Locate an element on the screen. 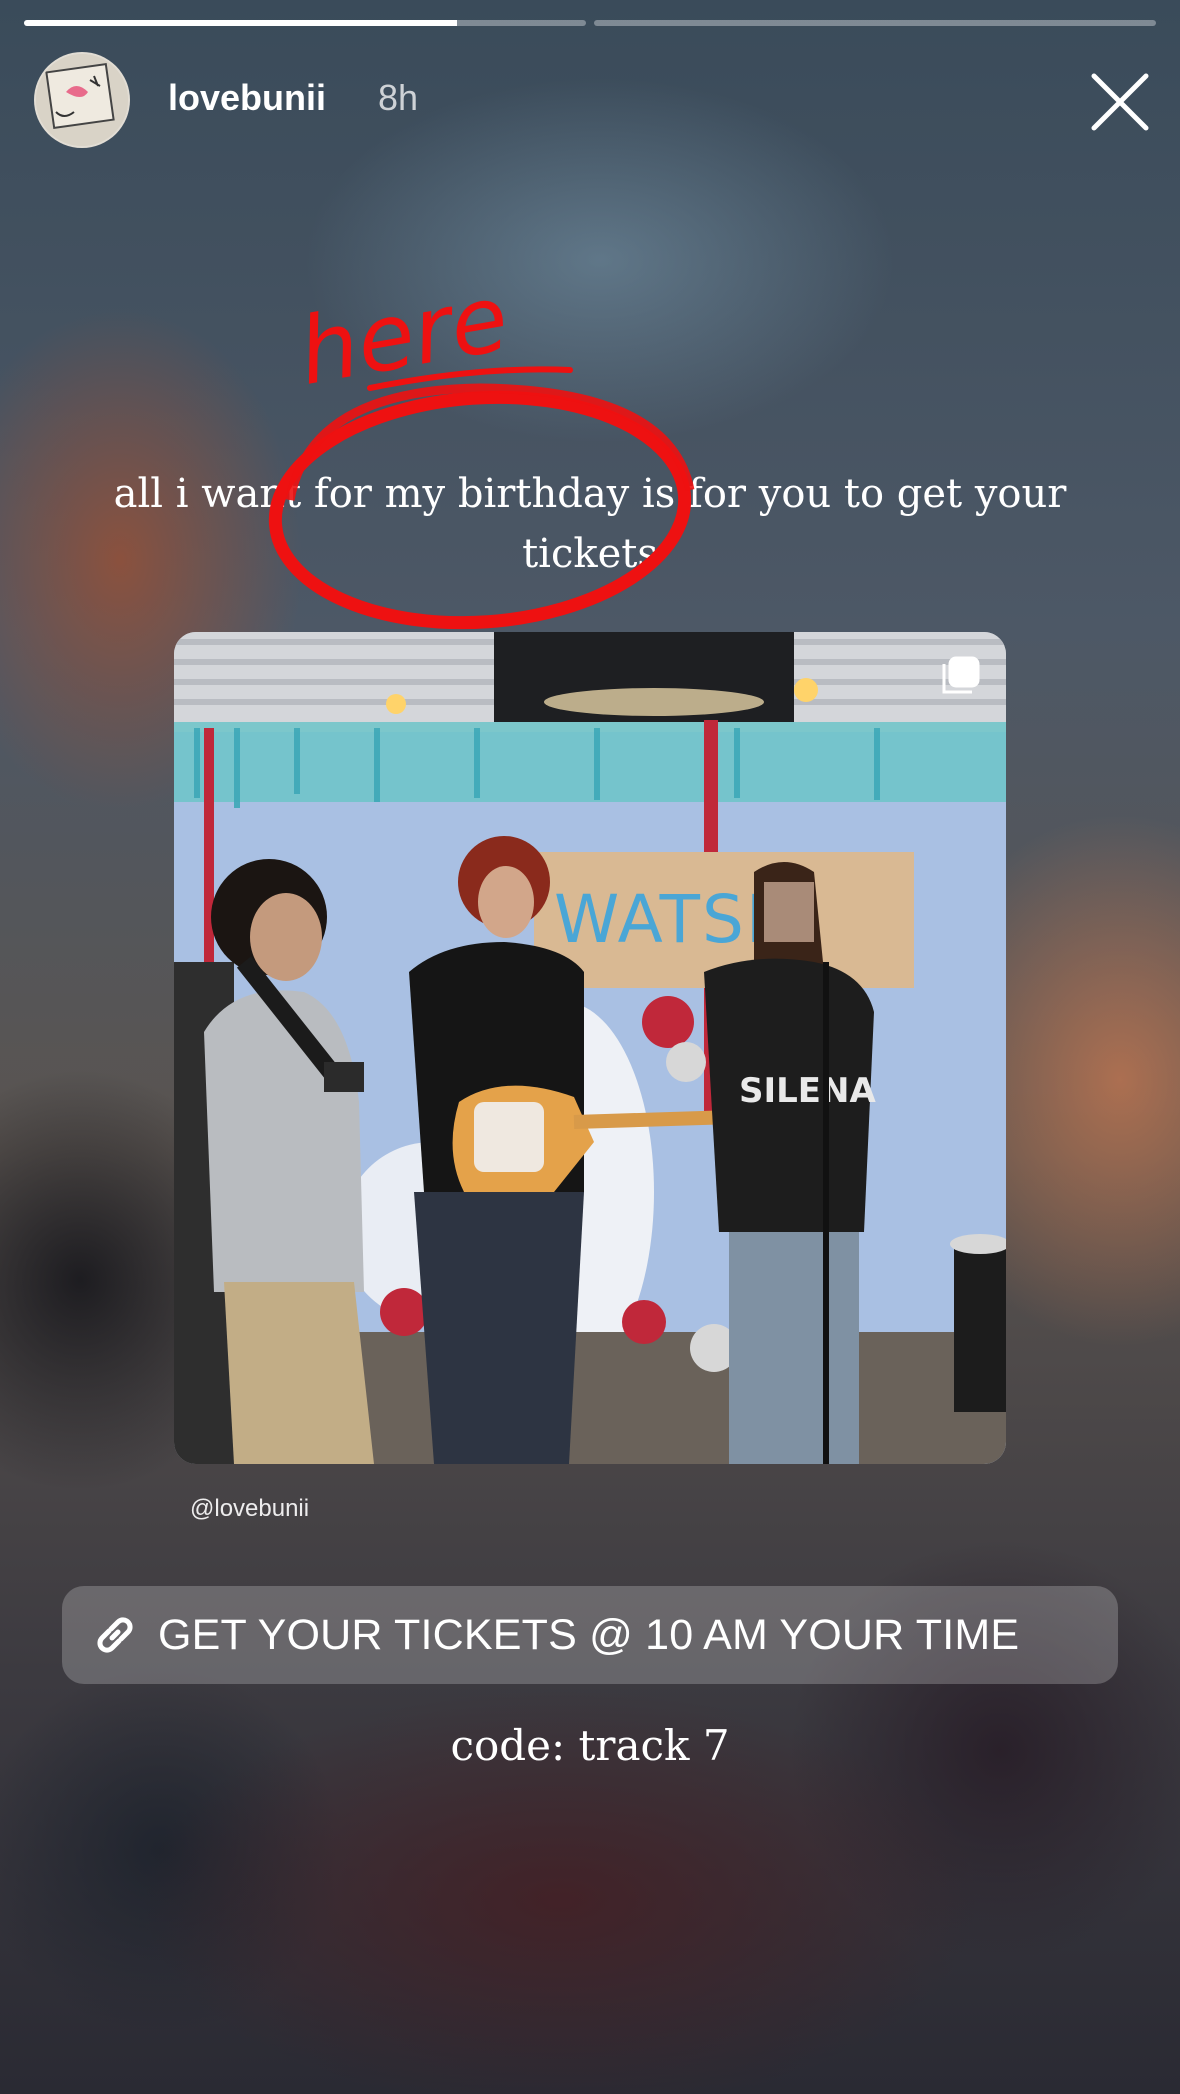 The width and height of the screenshot is (1180, 2094). post-time: 8h is located at coordinates (398, 97).